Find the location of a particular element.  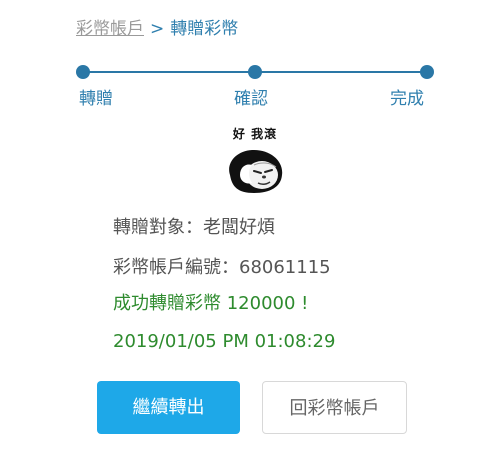

breadcrumb-link-coin-account: 彩幣帳戶 is located at coordinates (110, 29).